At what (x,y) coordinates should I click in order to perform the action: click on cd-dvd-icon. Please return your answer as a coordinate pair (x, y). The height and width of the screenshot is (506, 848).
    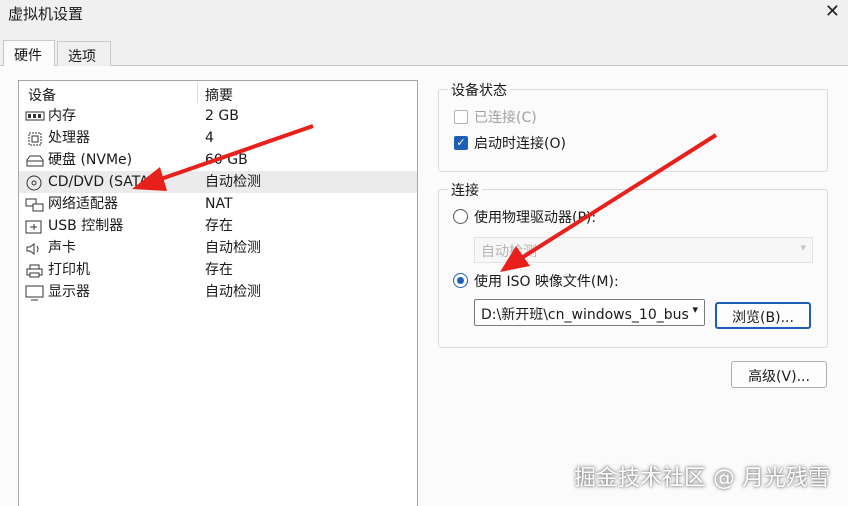
    Looking at the image, I should click on (35, 183).